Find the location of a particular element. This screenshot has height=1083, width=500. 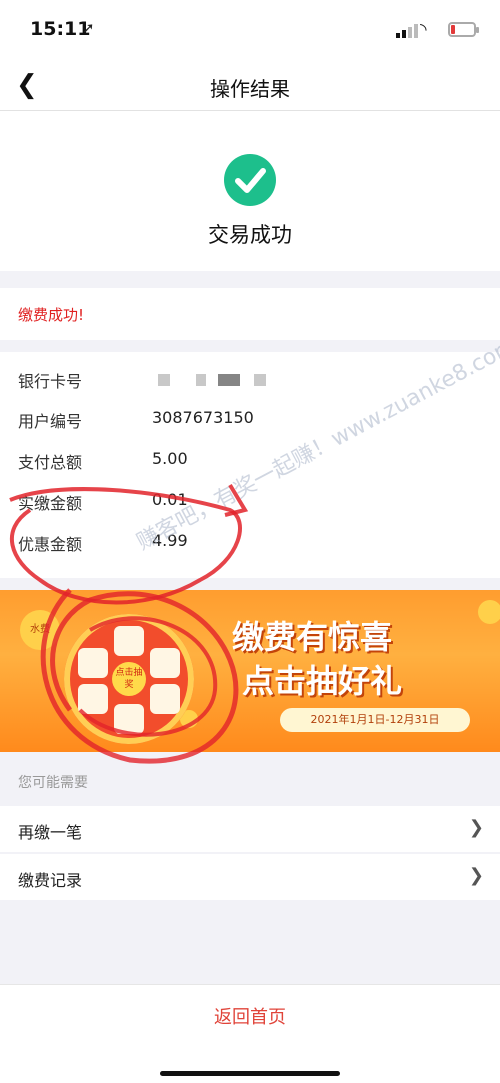

detail-value: 5.00 is located at coordinates (170, 458).